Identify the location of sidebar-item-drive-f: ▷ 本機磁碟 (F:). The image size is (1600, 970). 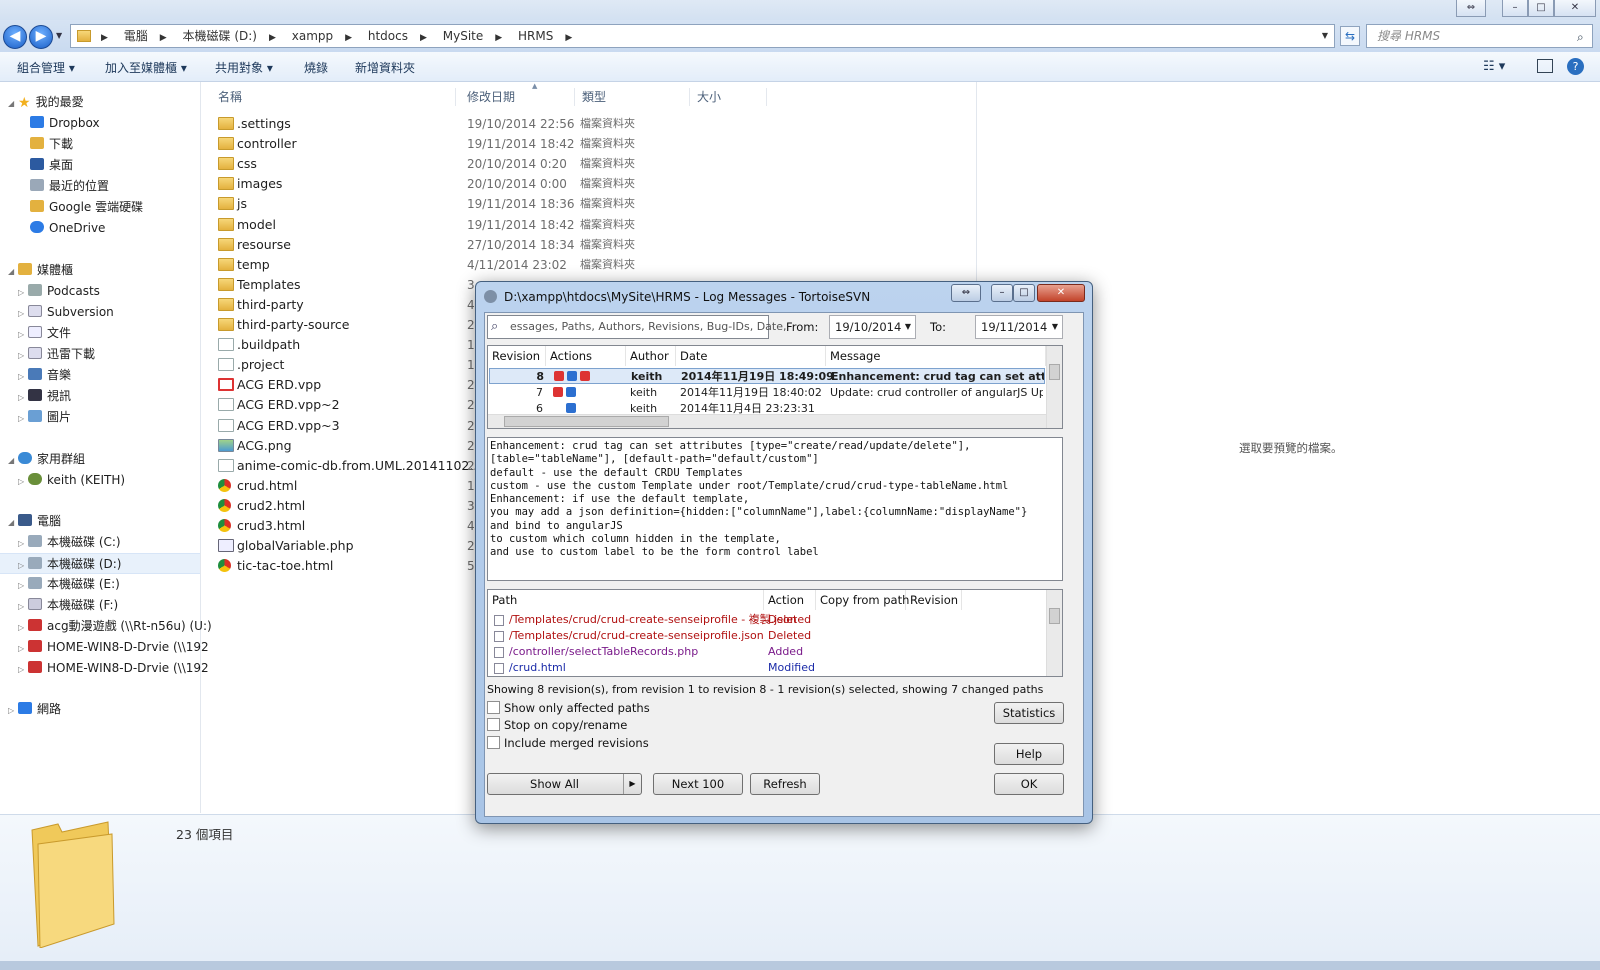
(100, 605).